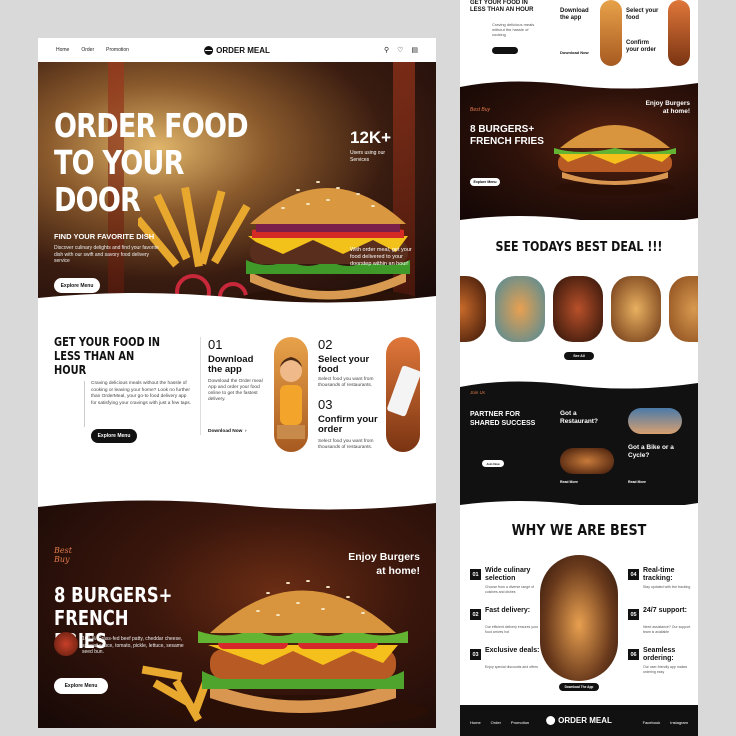 Image resolution: width=736 pixels, height=736 pixels. Describe the element at coordinates (371, 137) in the screenshot. I see `users-stat: 12K+` at that location.